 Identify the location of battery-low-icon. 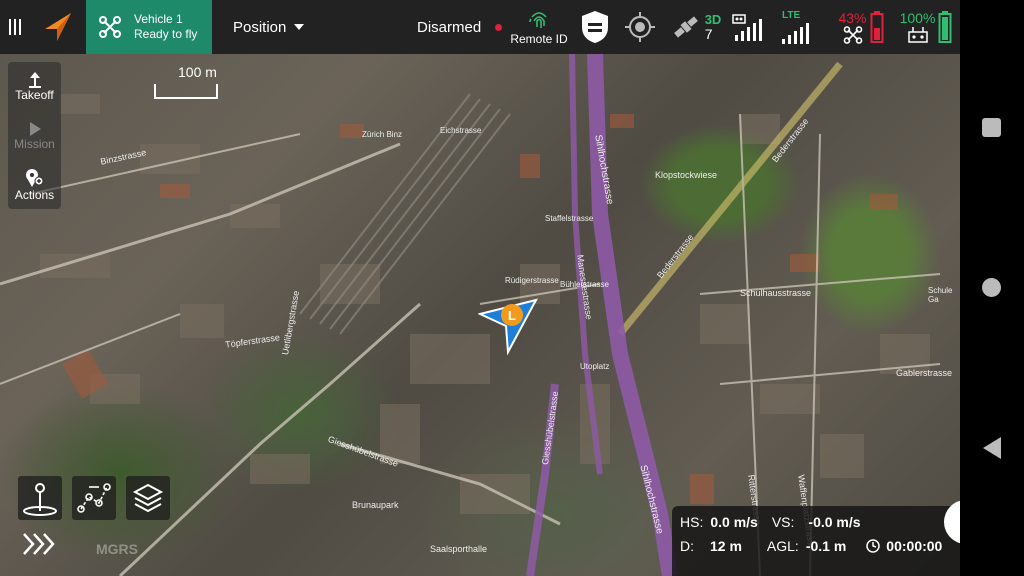
(877, 27).